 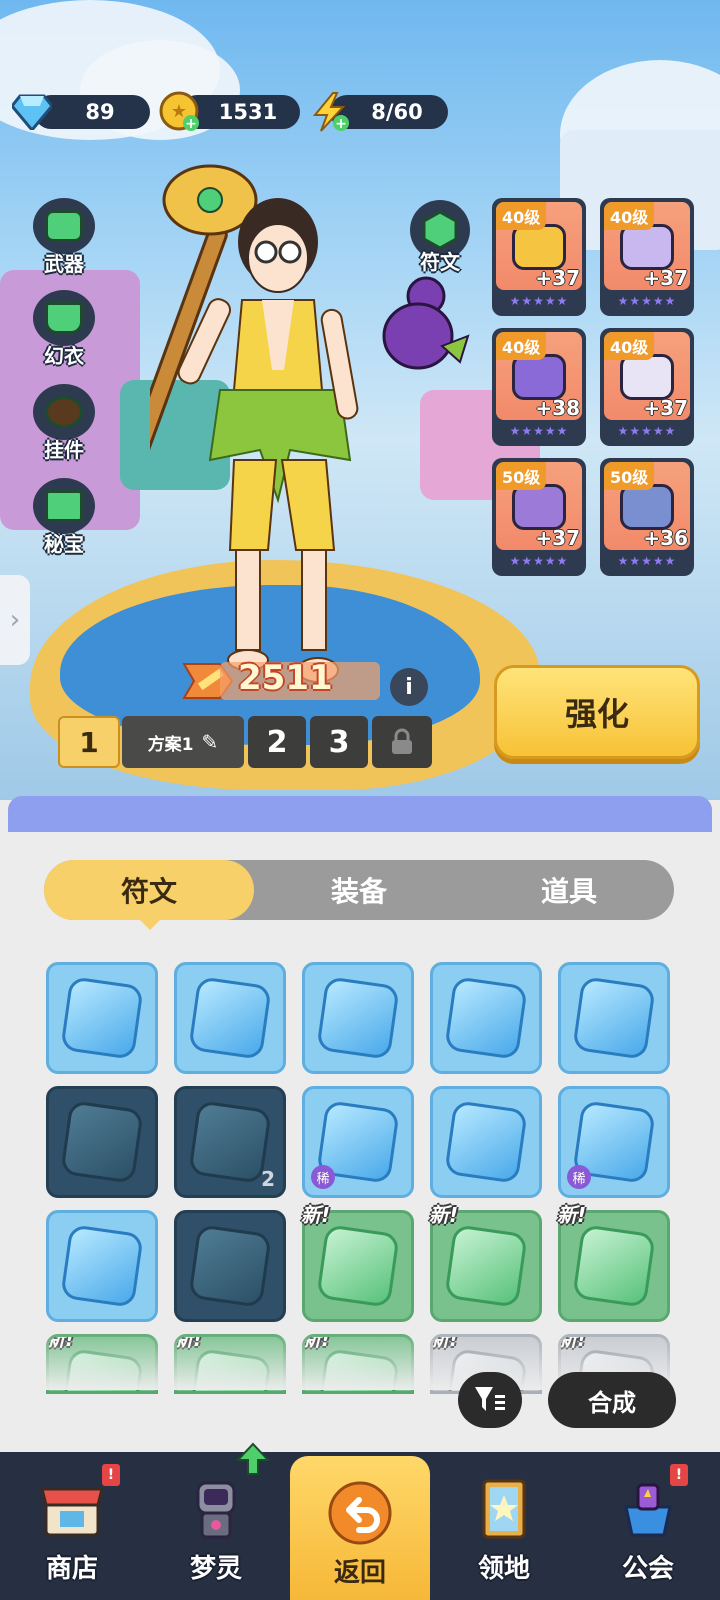 I want to click on treasure-icon, so click(x=64, y=506).